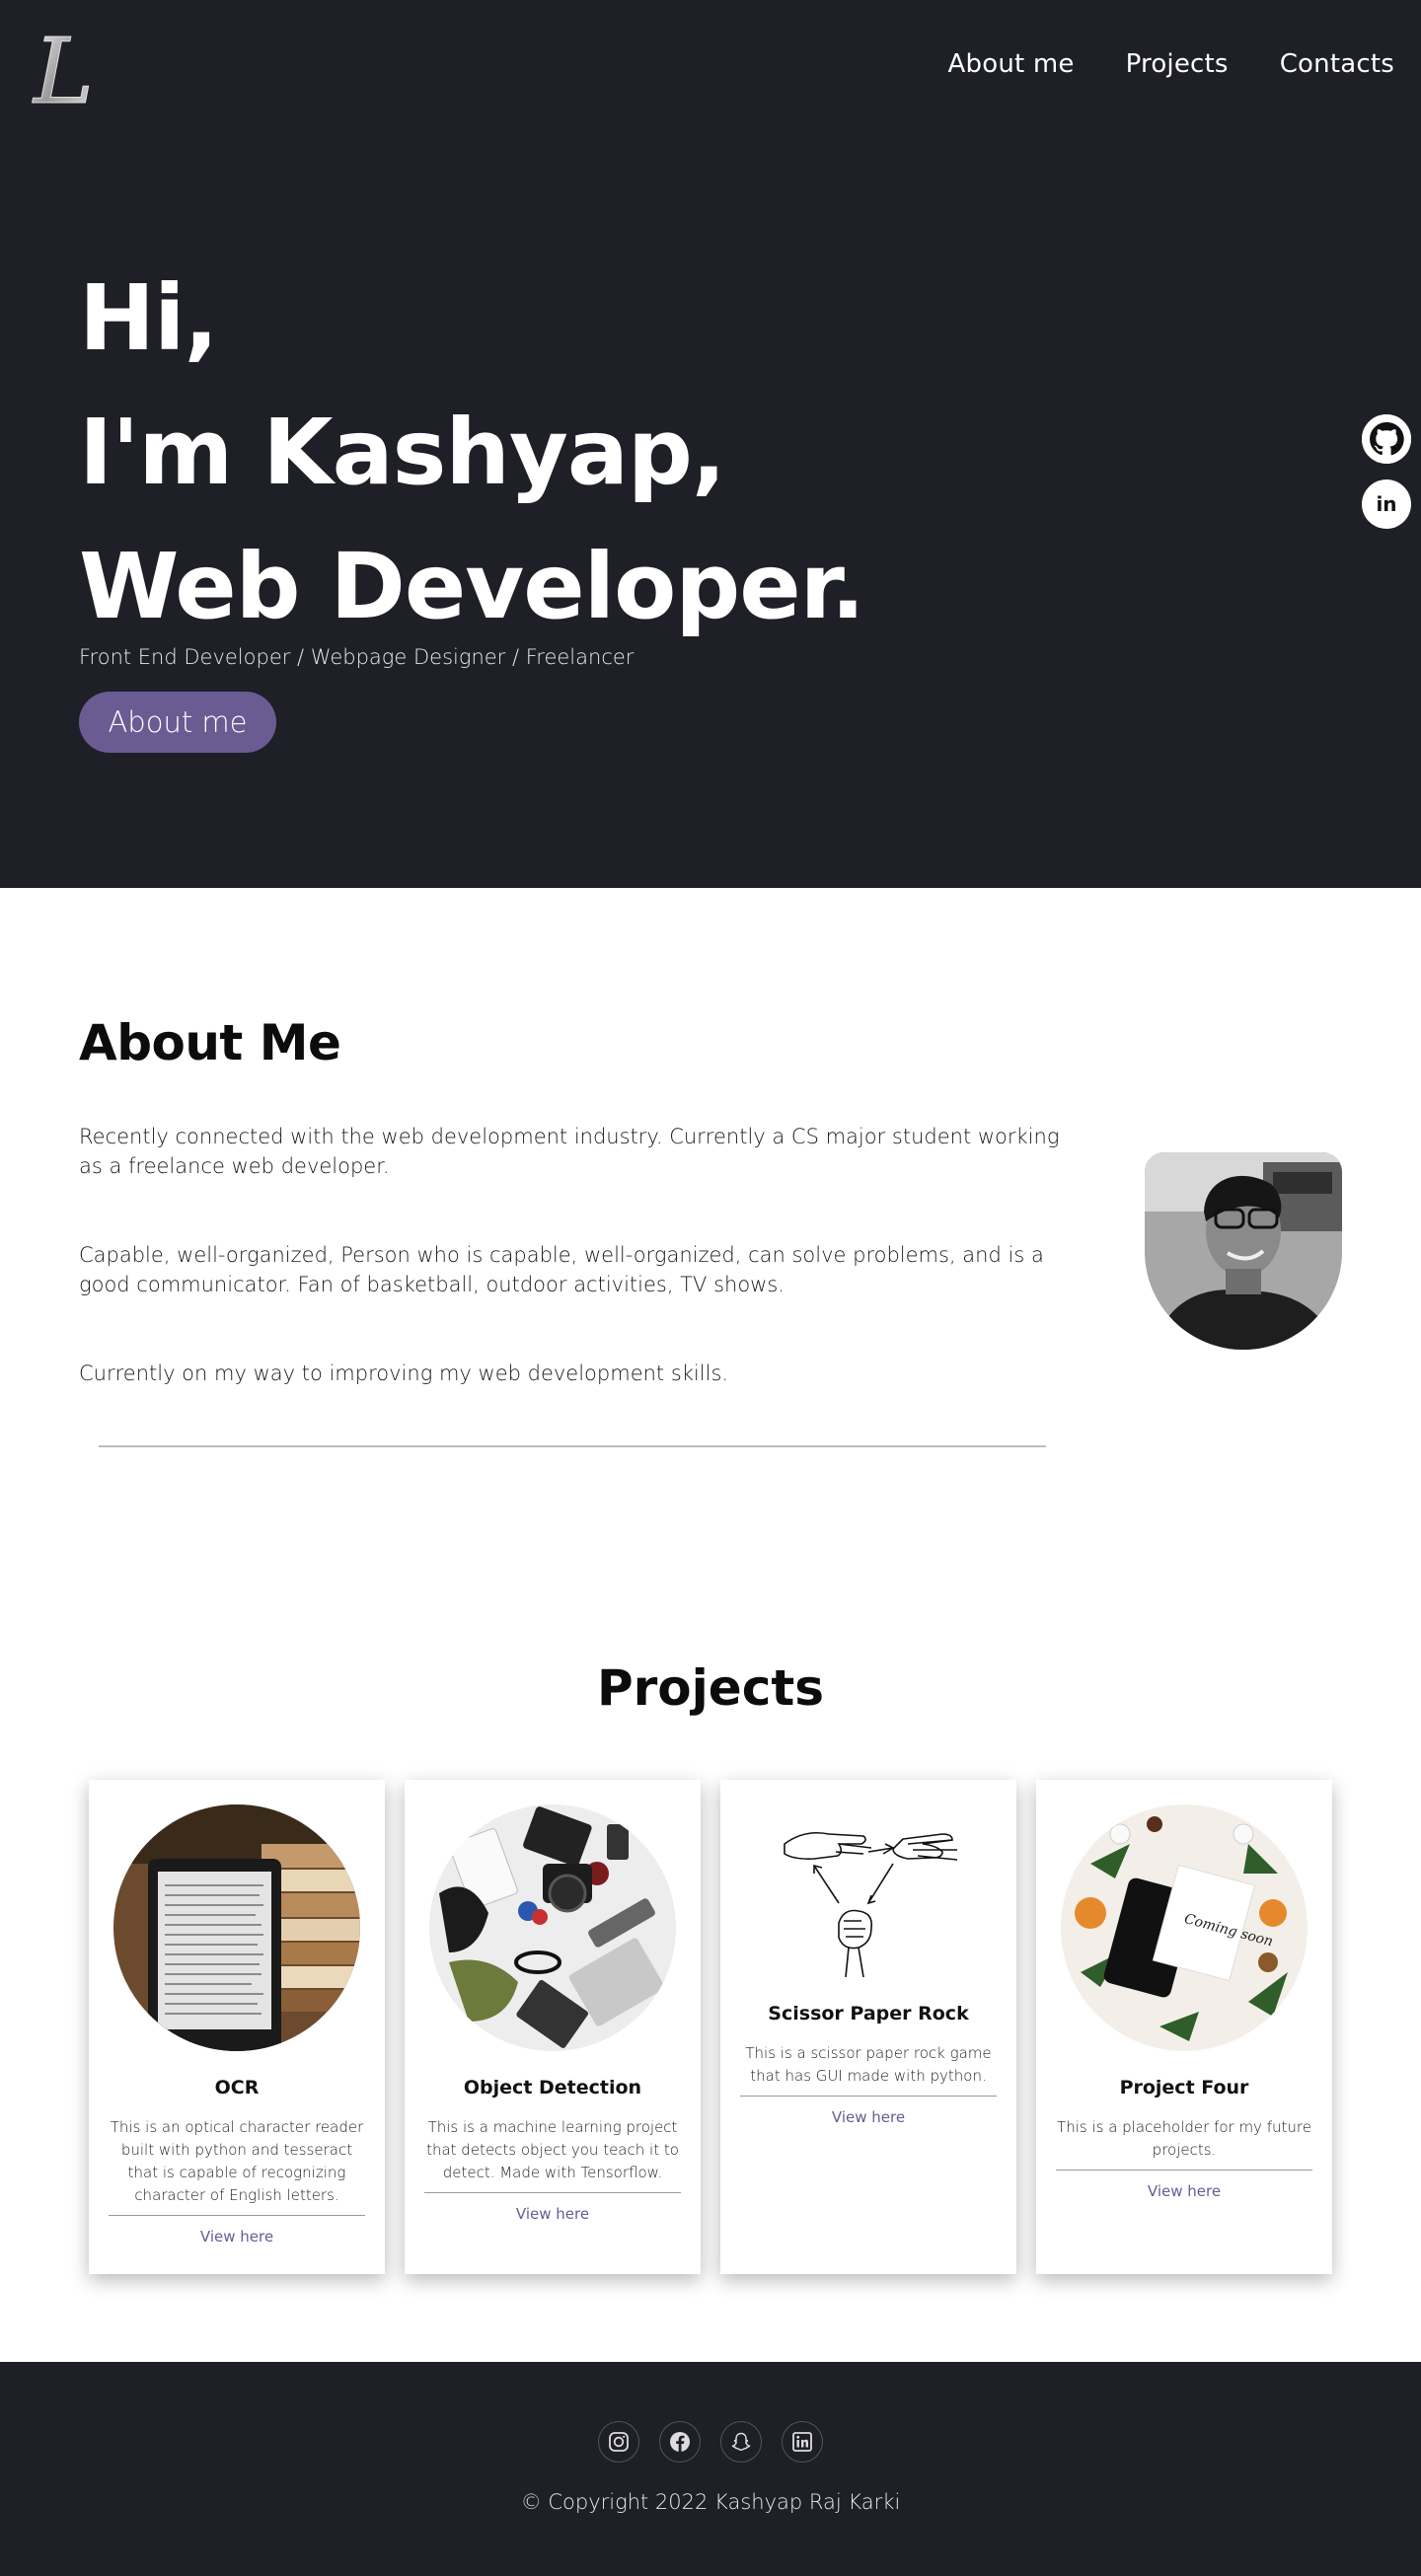 This screenshot has height=2576, width=1421. I want to click on nav-link-contacts: Contacts, so click(1337, 64).